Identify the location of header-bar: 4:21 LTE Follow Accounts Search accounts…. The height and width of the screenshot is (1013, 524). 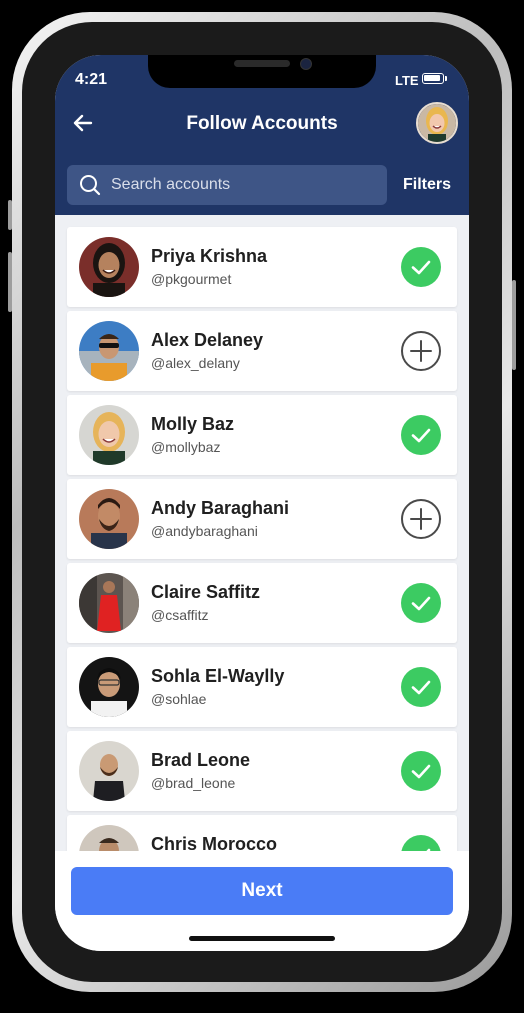
(262, 135).